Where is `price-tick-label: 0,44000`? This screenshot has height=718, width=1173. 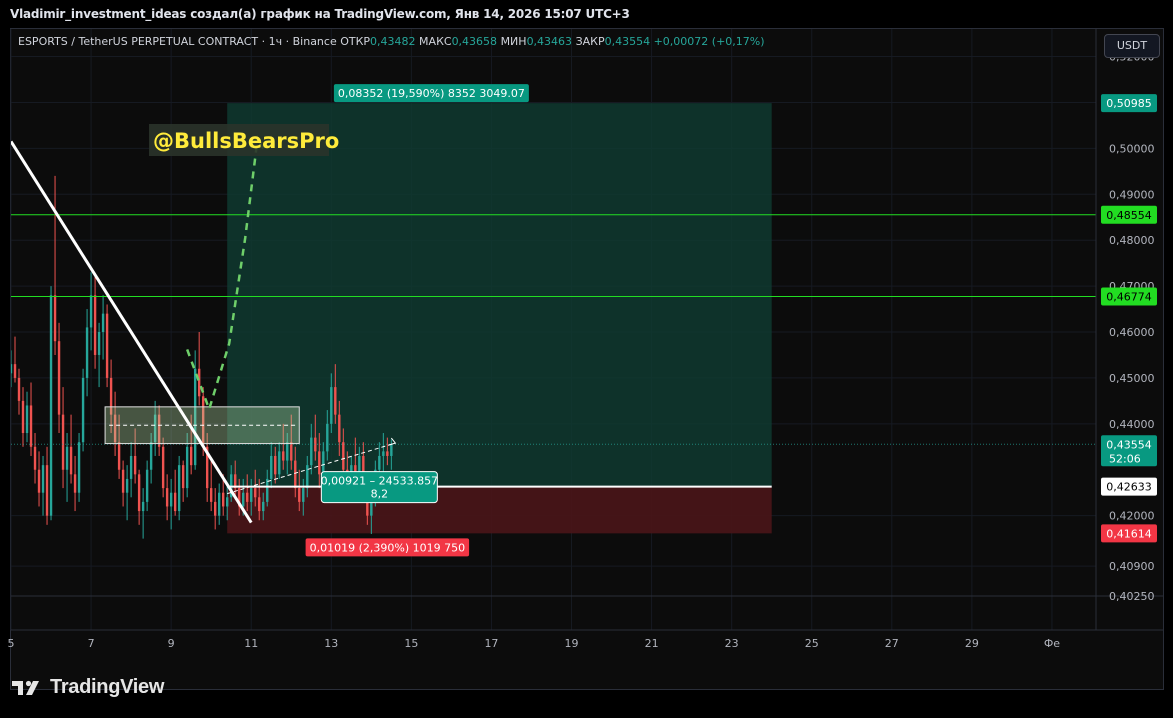
price-tick-label: 0,44000 is located at coordinates (1132, 424).